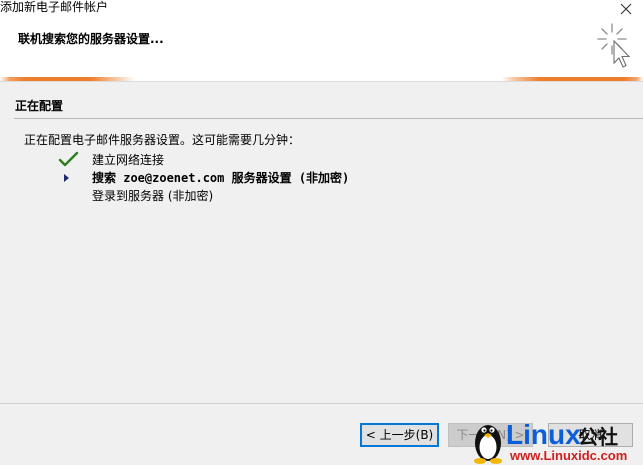  I want to click on searching-cursor-icon, so click(614, 45).